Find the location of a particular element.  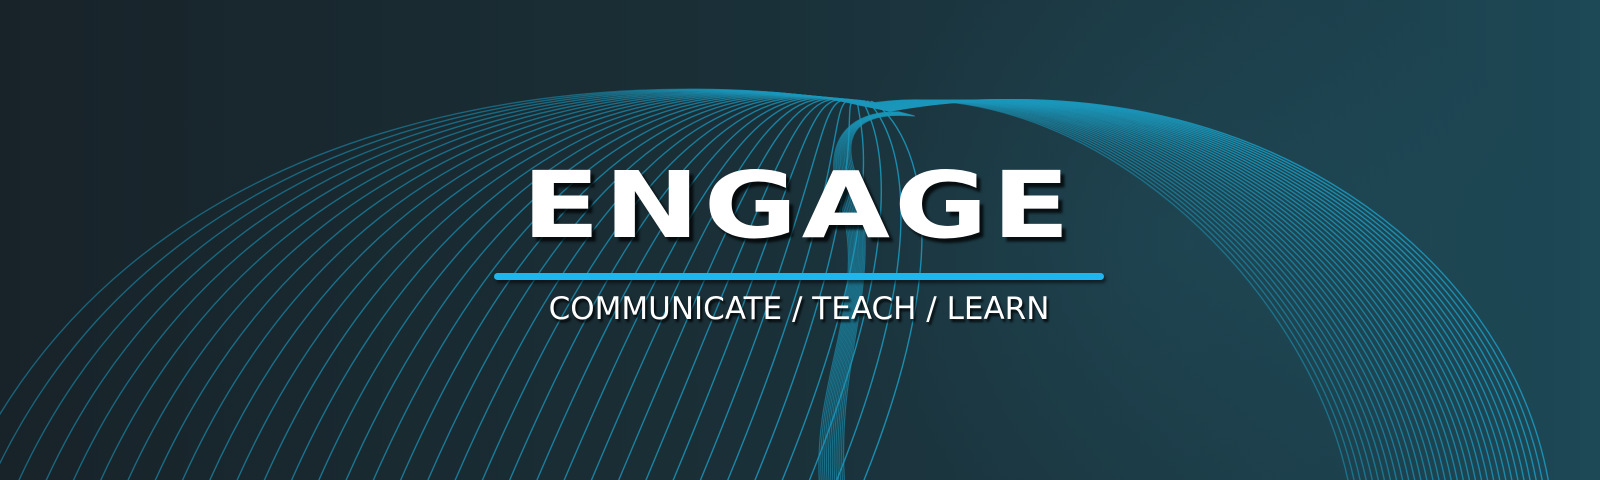

logo-tagline: COMMUNICATE / TEACH / LEARN is located at coordinates (799, 309).